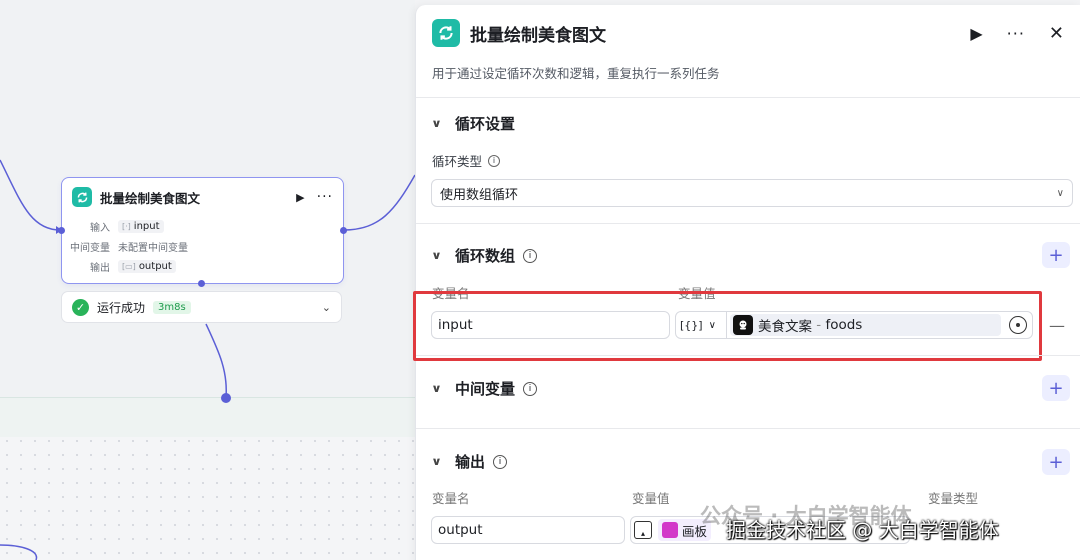 The image size is (1080, 560). I want to click on out-col-var-type: 变量类型, so click(953, 498).